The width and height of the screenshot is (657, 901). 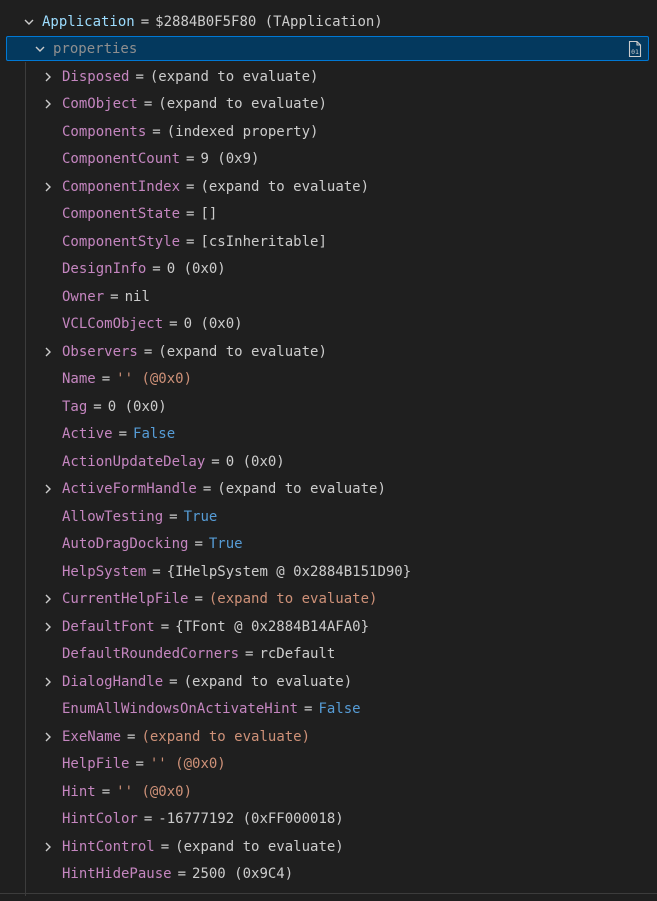 I want to click on property-name: HintControl, so click(x=108, y=846).